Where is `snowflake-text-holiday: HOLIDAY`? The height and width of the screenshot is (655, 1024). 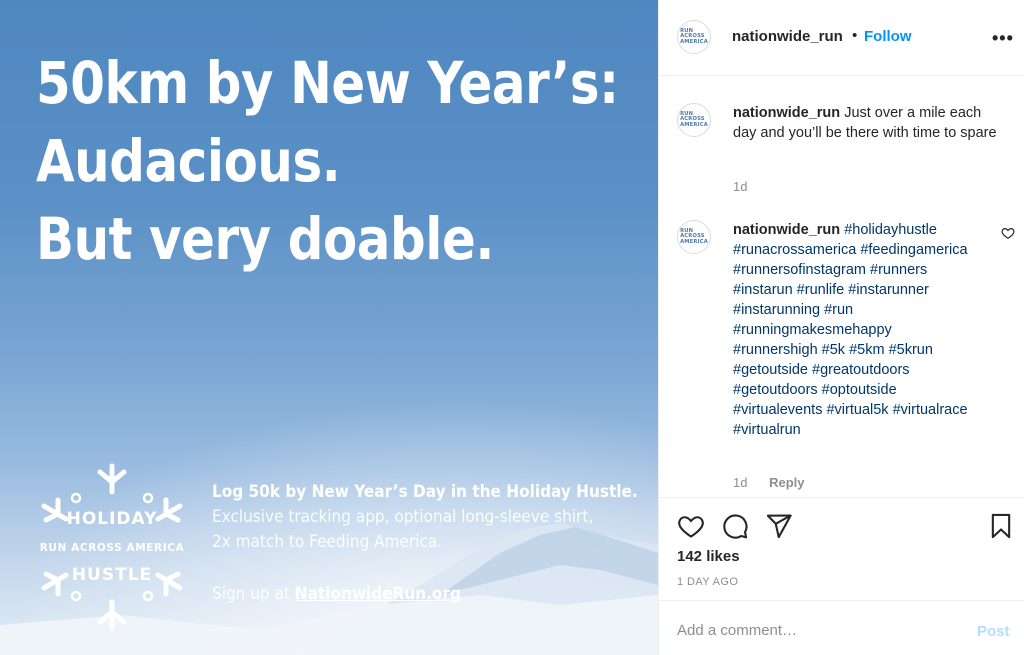
snowflake-text-holiday: HOLIDAY is located at coordinates (112, 519).